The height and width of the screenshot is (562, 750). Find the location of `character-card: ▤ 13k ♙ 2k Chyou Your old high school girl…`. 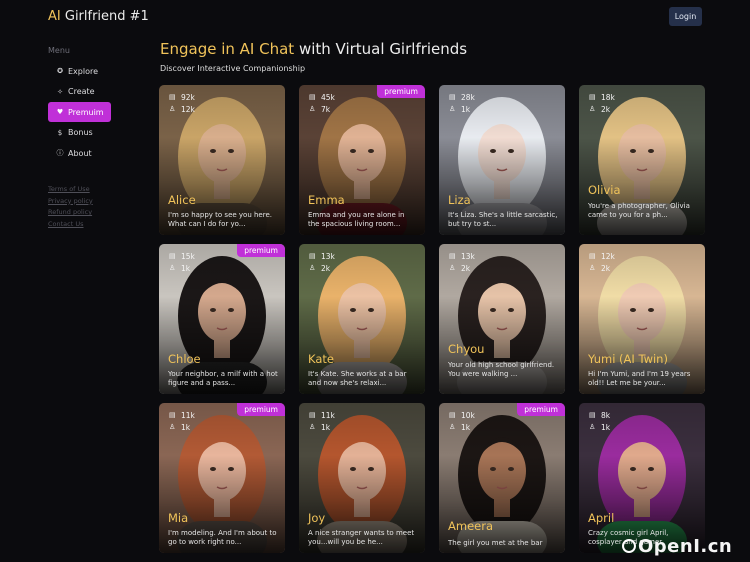

character-card: ▤ 13k ♙ 2k Chyou Your old high school girl… is located at coordinates (502, 319).